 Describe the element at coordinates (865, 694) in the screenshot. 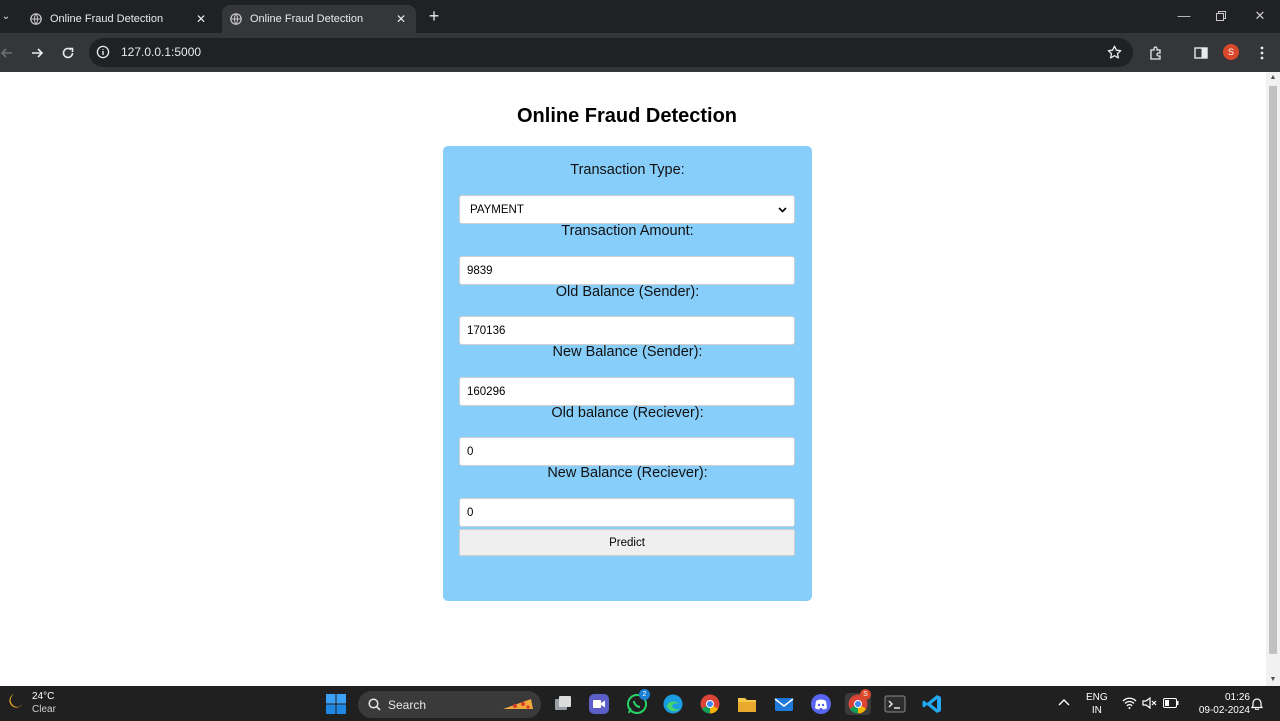

I see `chrome-profile-badge: S` at that location.